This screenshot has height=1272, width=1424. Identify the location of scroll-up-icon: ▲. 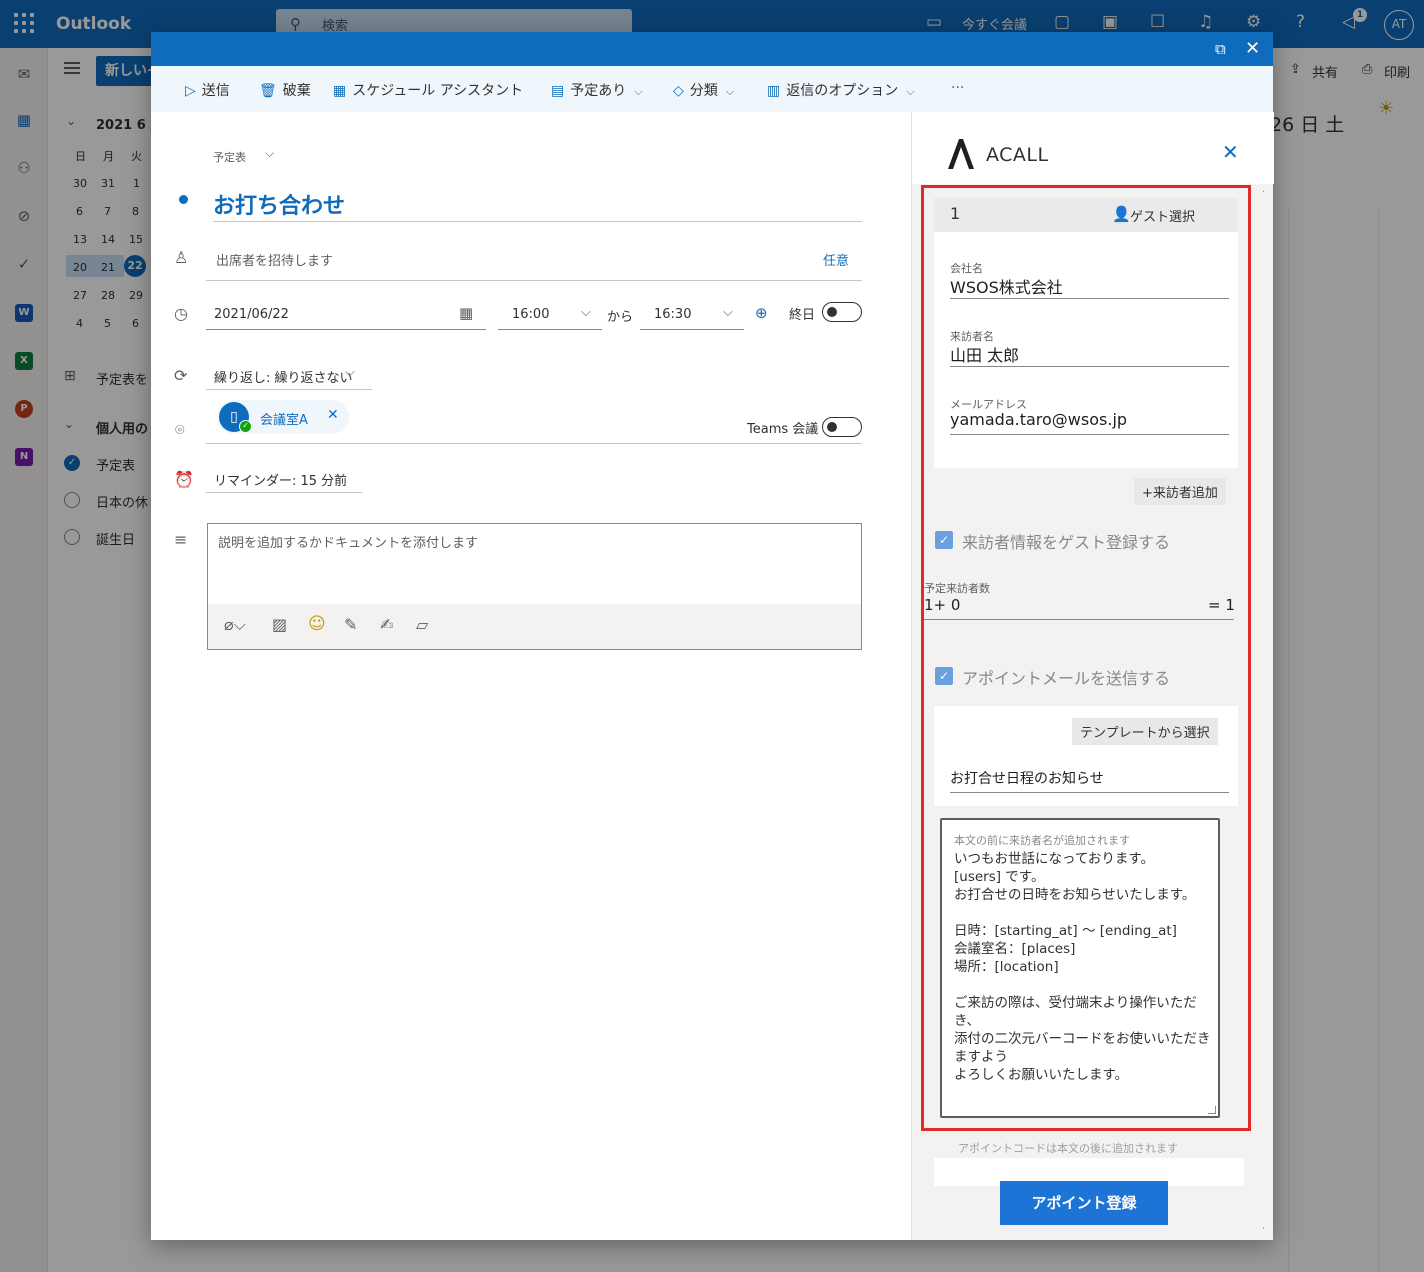
(1263, 189).